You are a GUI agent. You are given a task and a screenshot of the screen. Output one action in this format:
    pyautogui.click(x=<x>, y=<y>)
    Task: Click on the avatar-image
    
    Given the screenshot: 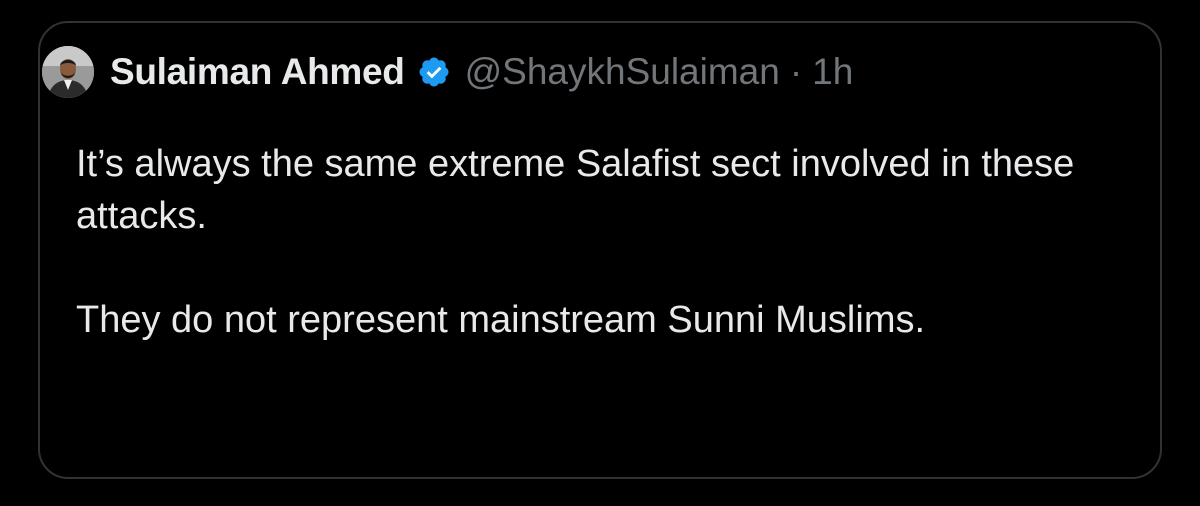 What is the action you would take?
    pyautogui.click(x=68, y=72)
    